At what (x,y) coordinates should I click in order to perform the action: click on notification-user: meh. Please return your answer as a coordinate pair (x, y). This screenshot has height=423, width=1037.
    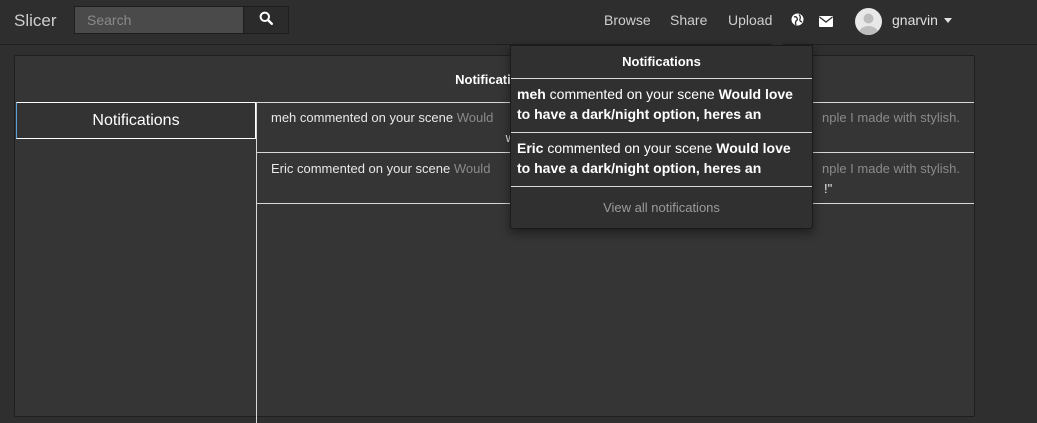
    Looking at the image, I should click on (531, 94).